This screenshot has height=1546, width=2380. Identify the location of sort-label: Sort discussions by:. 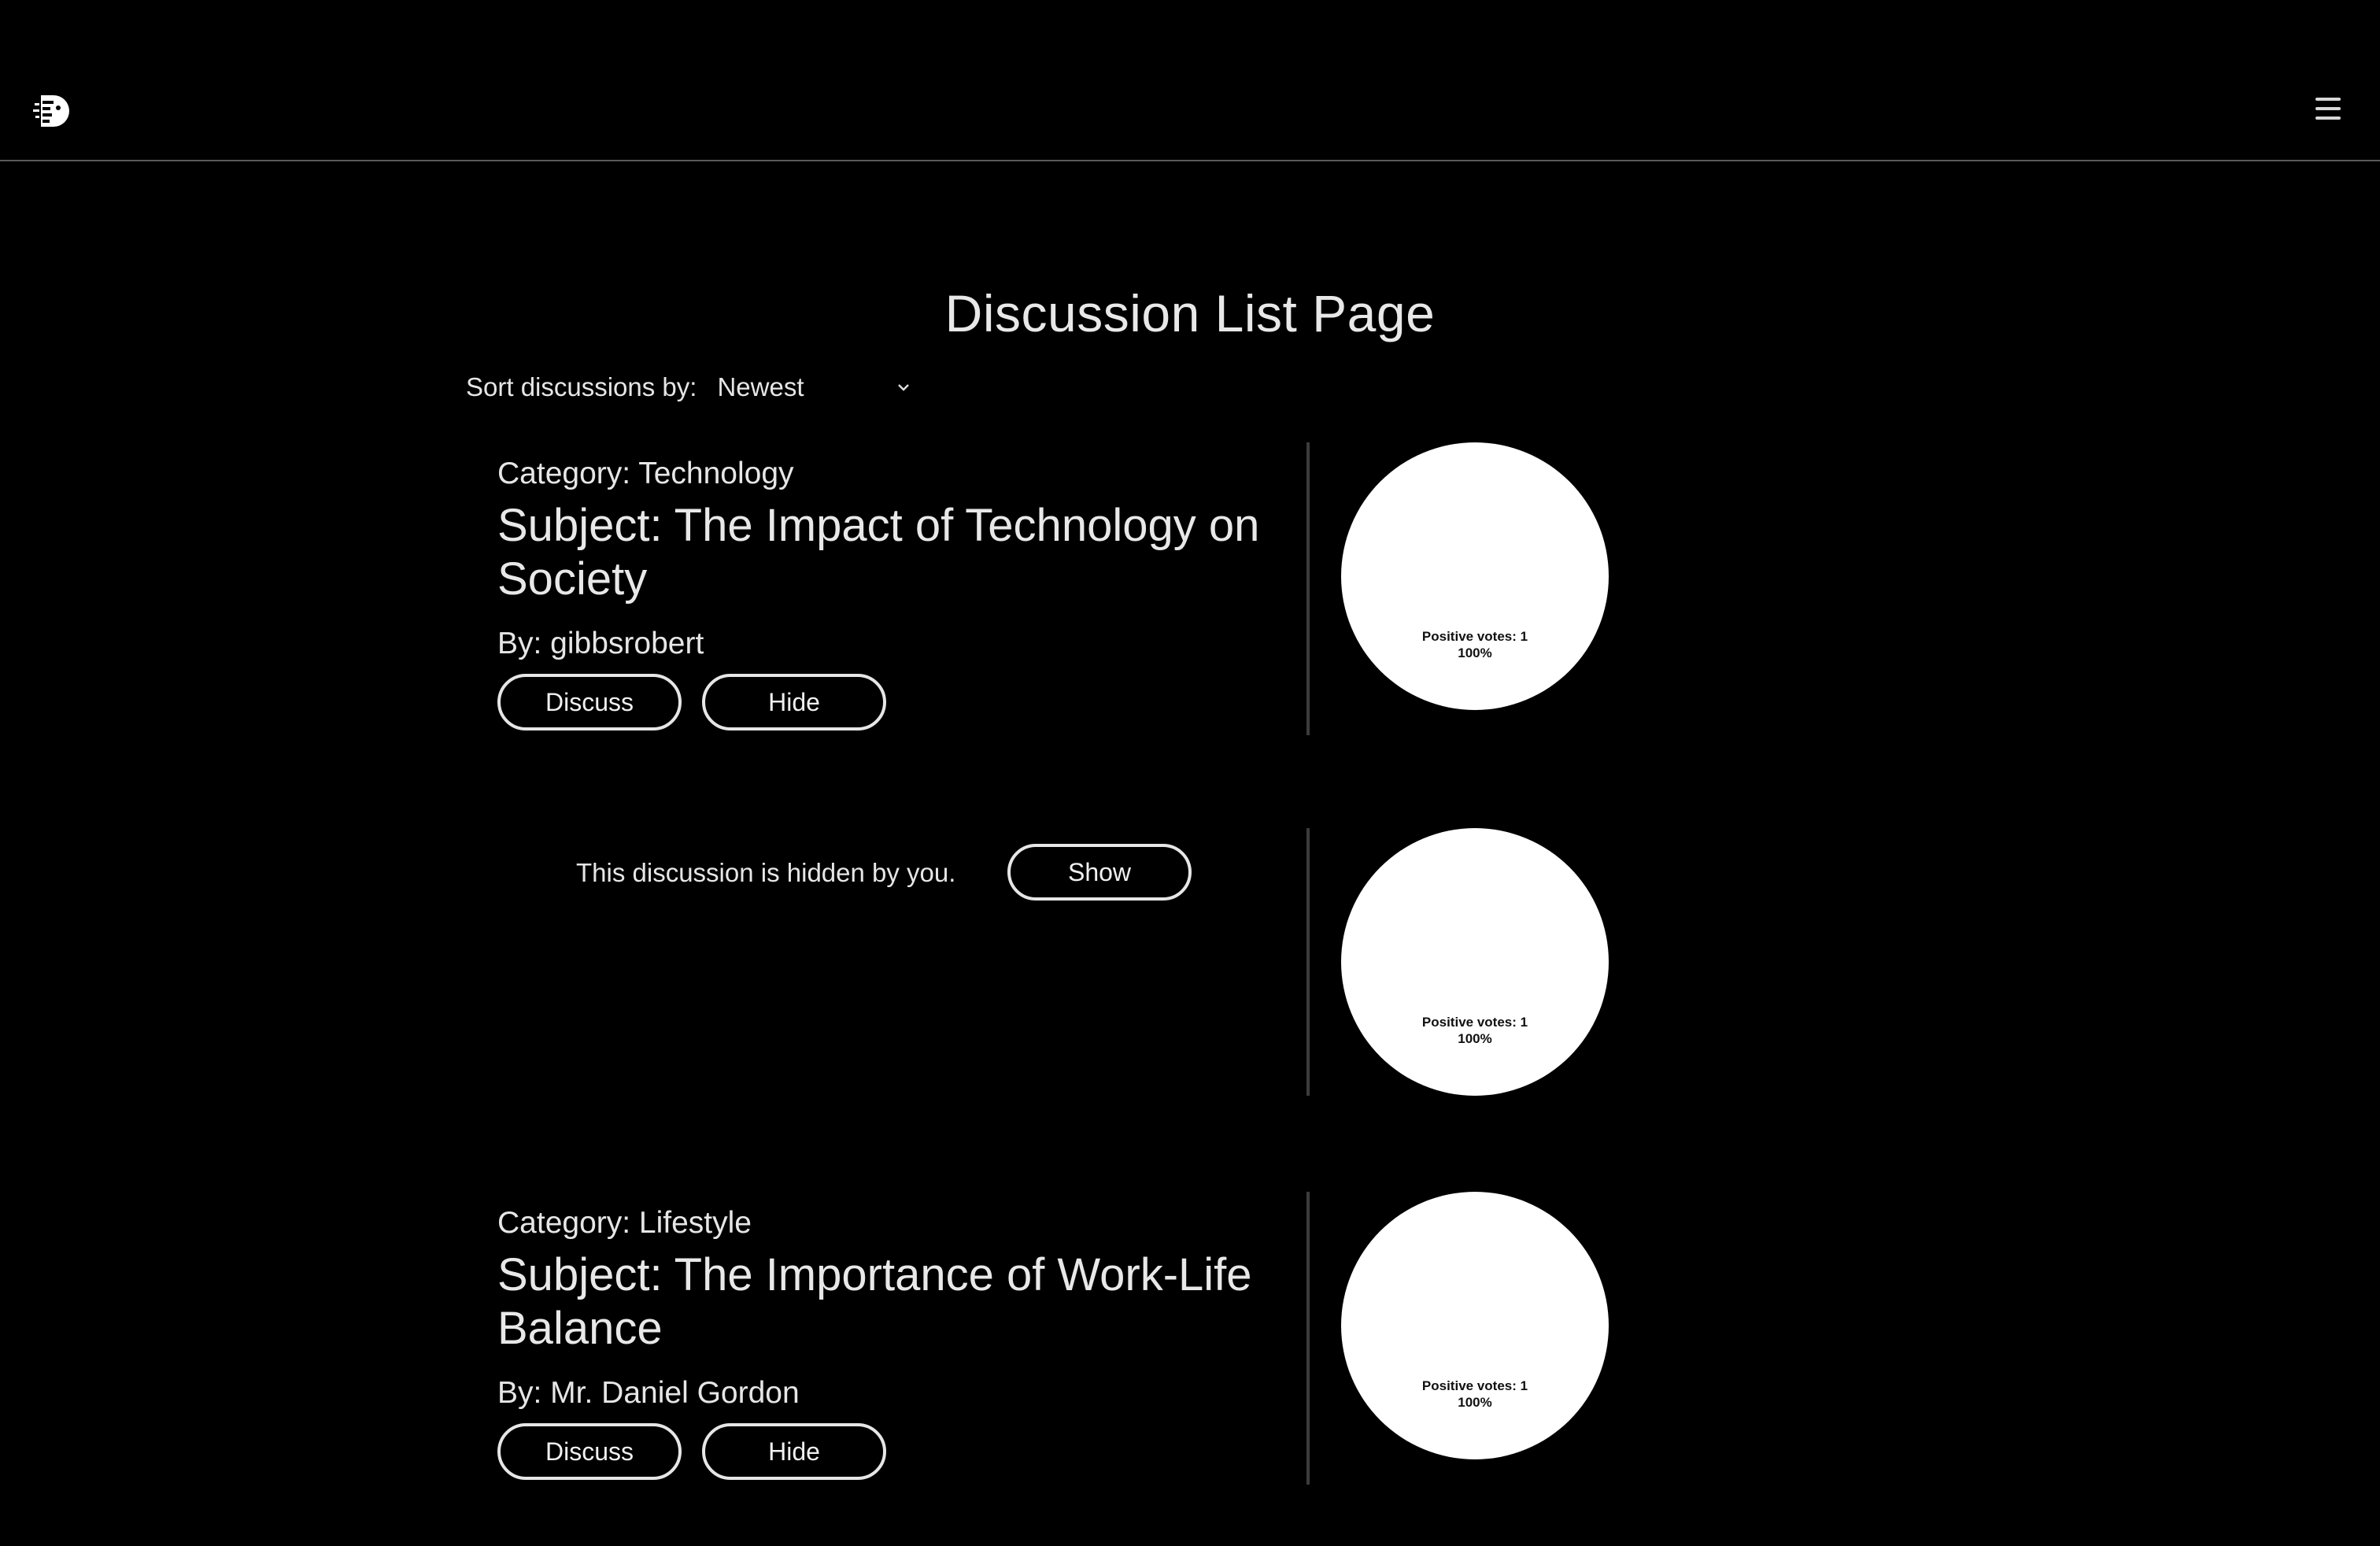
(581, 386).